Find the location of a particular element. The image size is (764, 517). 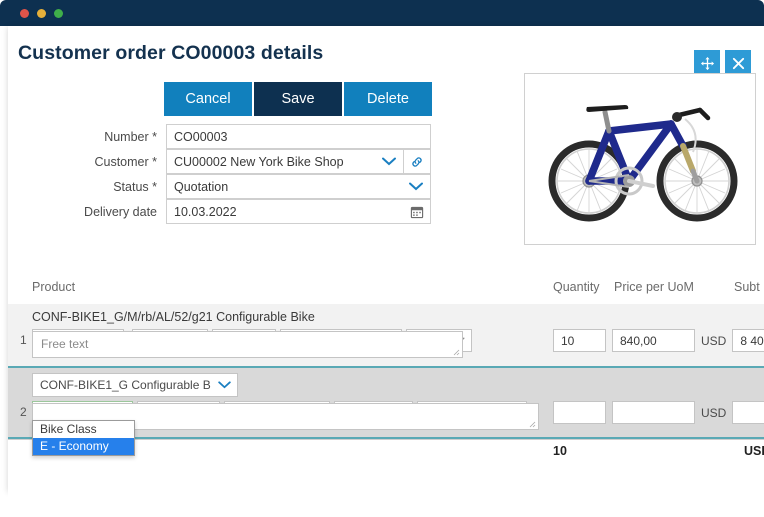

col-header-product: Product is located at coordinates (54, 287).